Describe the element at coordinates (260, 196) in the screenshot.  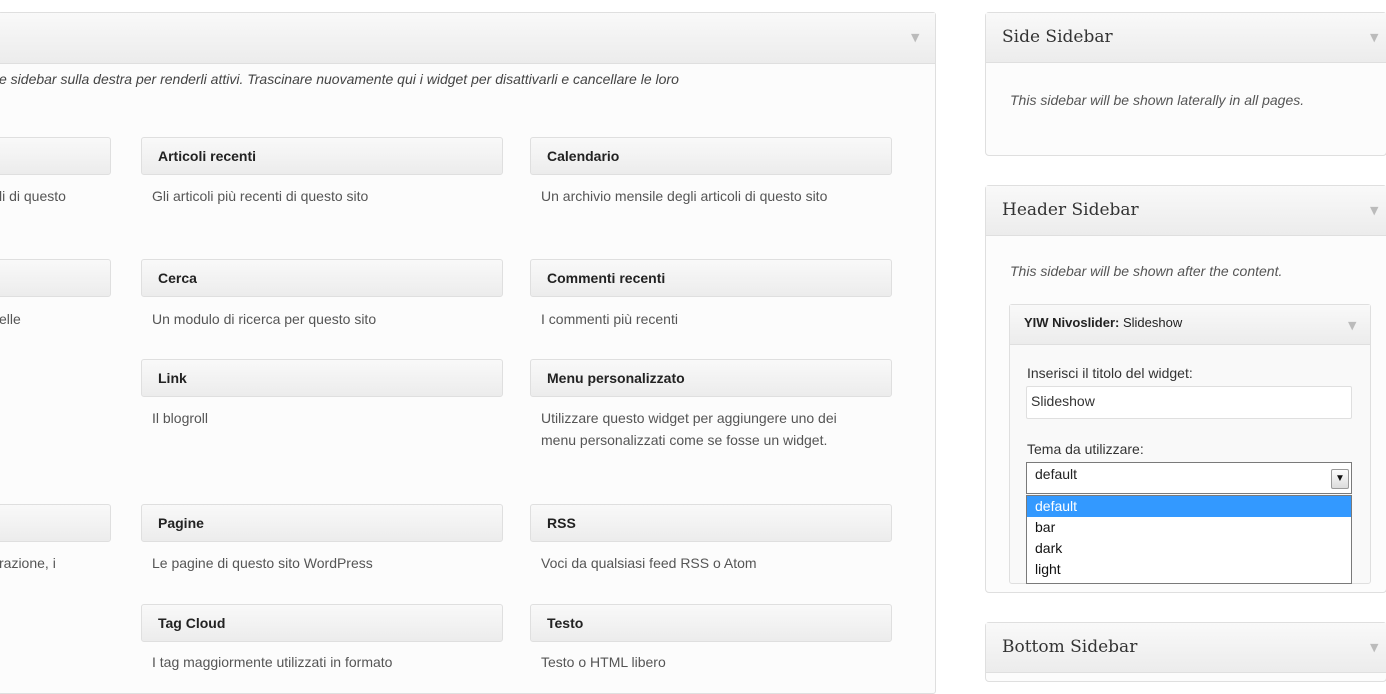
I see `widget-description: Gli articoli più recenti di questo sito` at that location.